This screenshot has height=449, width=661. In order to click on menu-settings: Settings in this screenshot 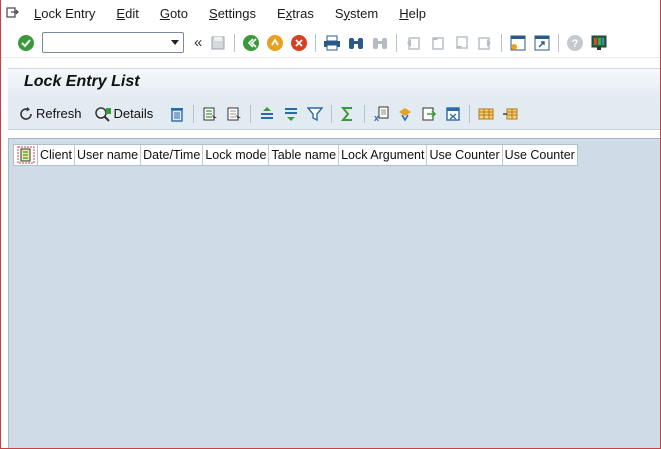, I will do `click(232, 13)`.